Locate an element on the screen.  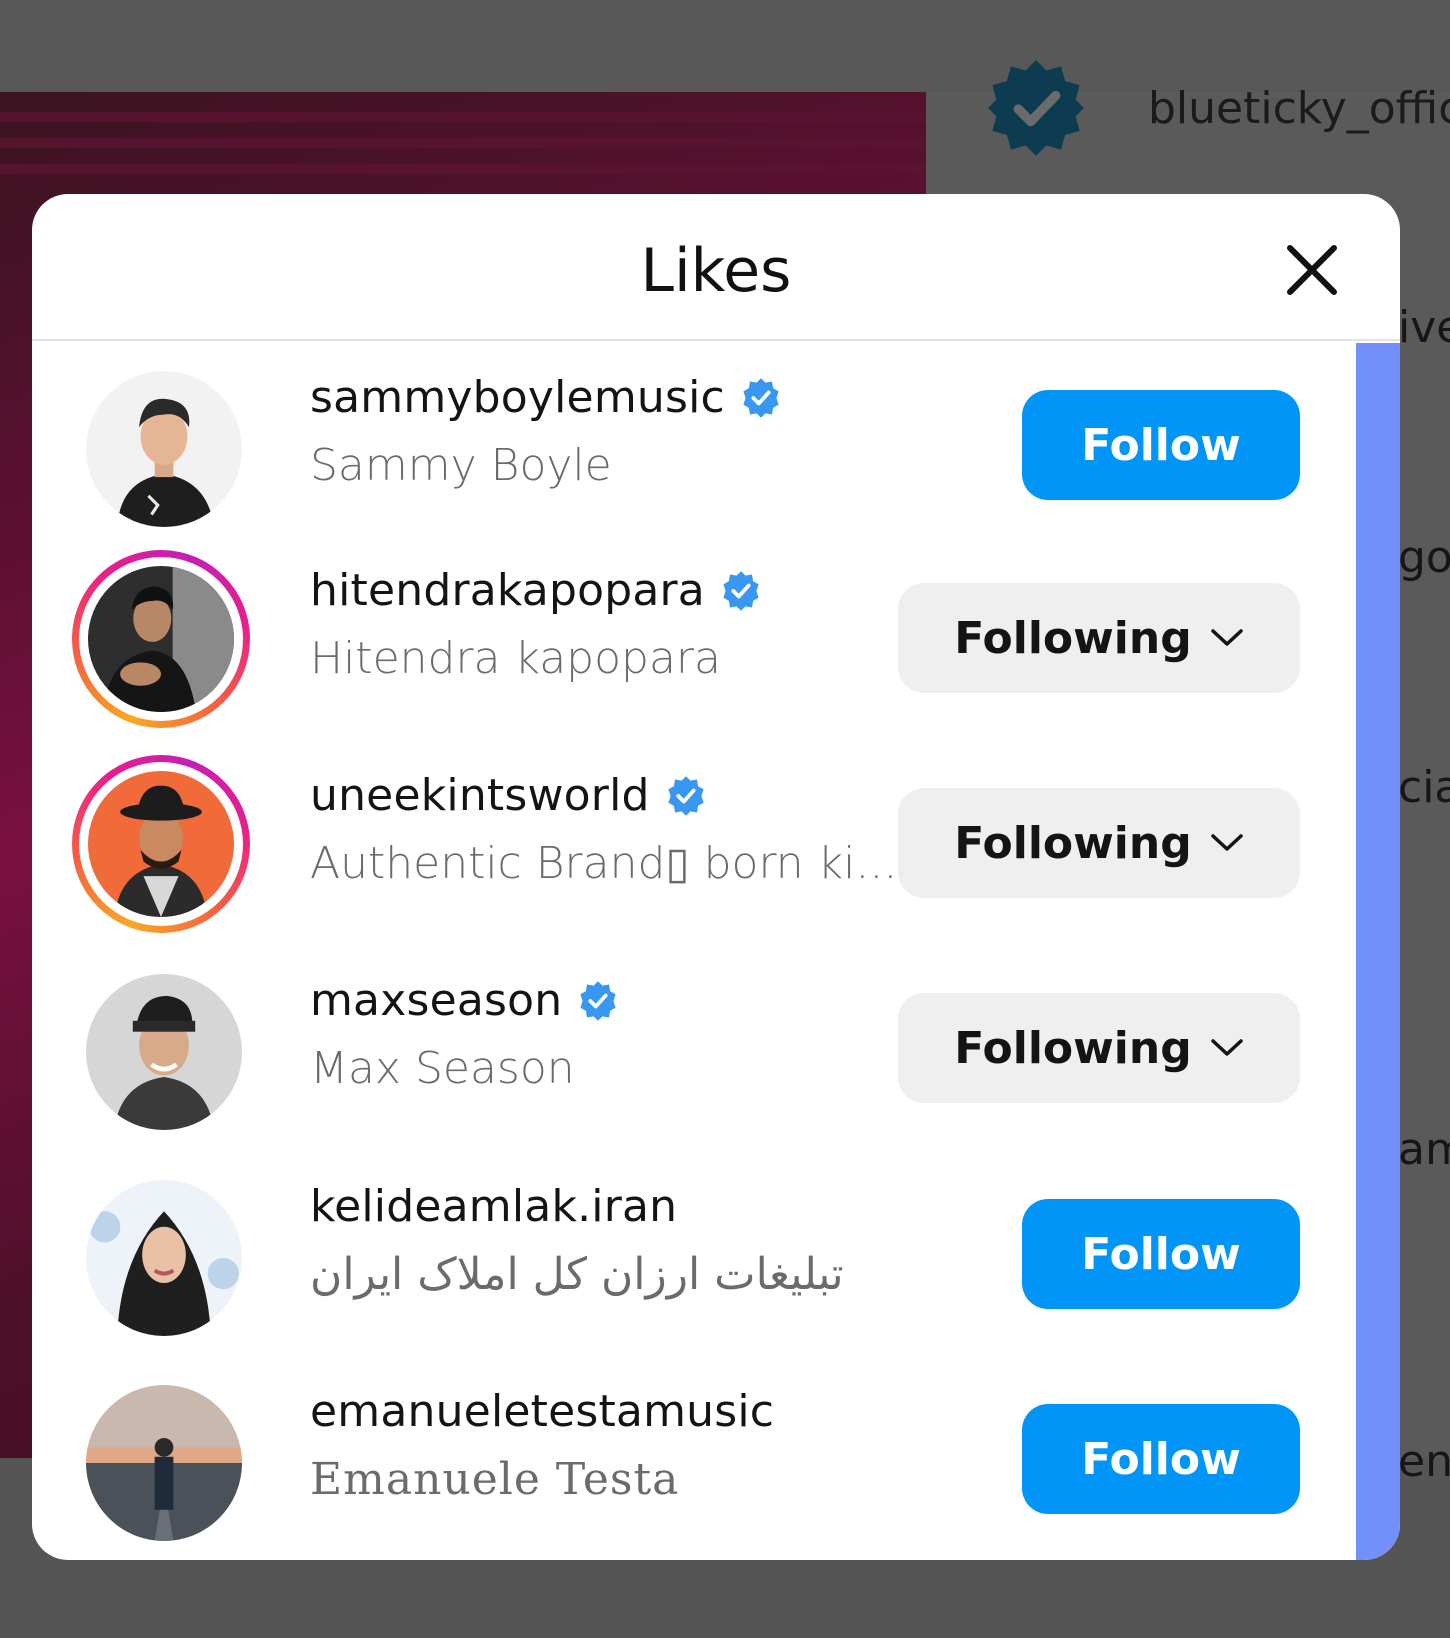
modal-title: Likes is located at coordinates (716, 271).